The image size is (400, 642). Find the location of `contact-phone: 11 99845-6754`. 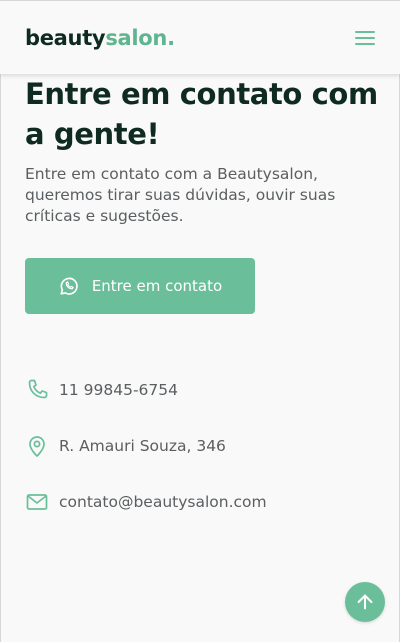

contact-phone: 11 99845-6754 is located at coordinates (101, 390).